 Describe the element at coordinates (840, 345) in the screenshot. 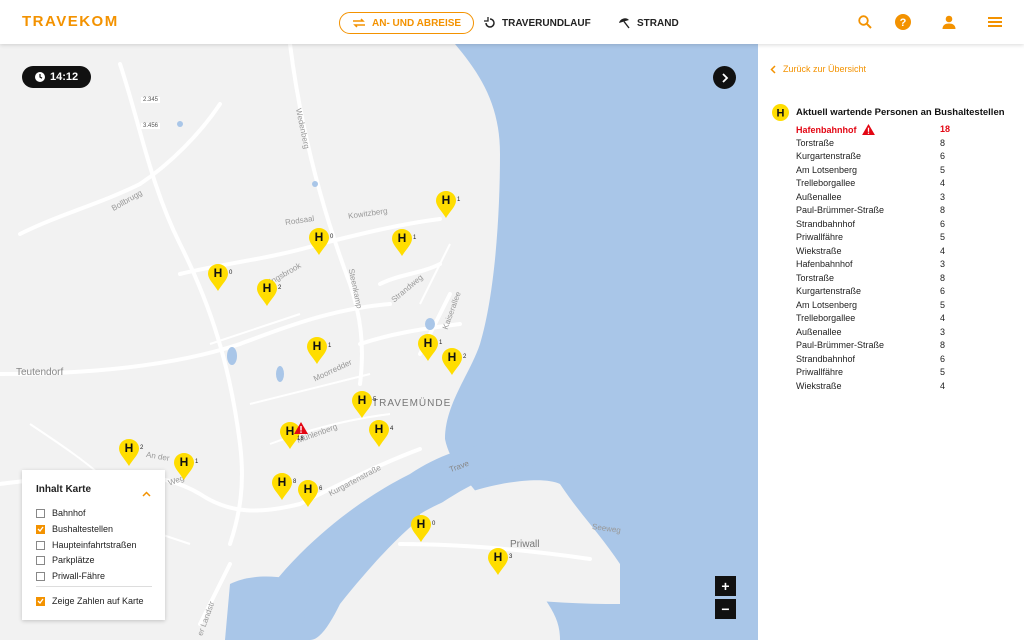

I see `stop-name: Paul-Brümmer-Straße` at that location.